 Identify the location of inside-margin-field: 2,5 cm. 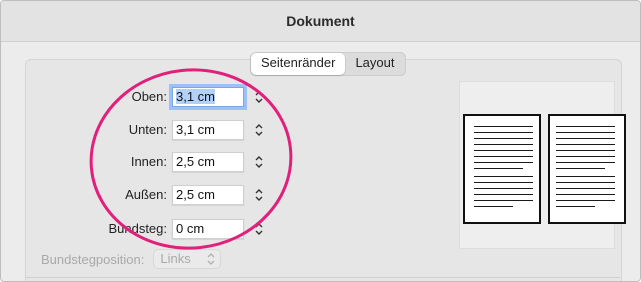
(208, 162).